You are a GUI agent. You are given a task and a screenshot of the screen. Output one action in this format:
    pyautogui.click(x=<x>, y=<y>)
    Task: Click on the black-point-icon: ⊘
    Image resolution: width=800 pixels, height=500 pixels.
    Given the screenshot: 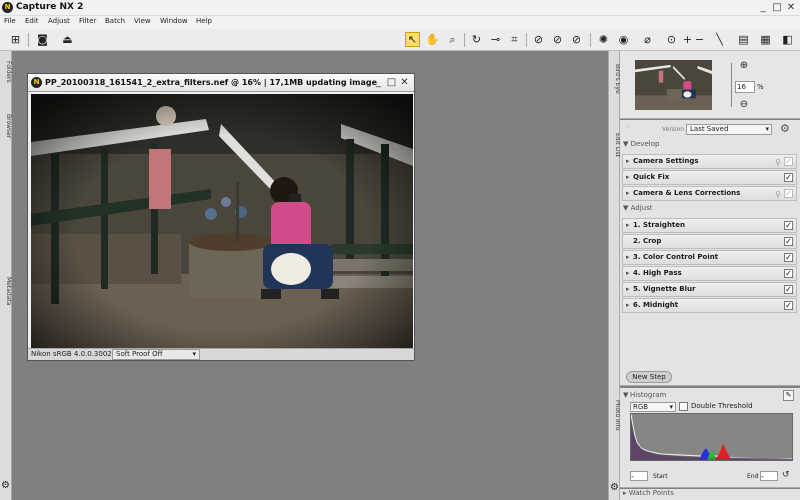 What is the action you would take?
    pyautogui.click(x=538, y=39)
    